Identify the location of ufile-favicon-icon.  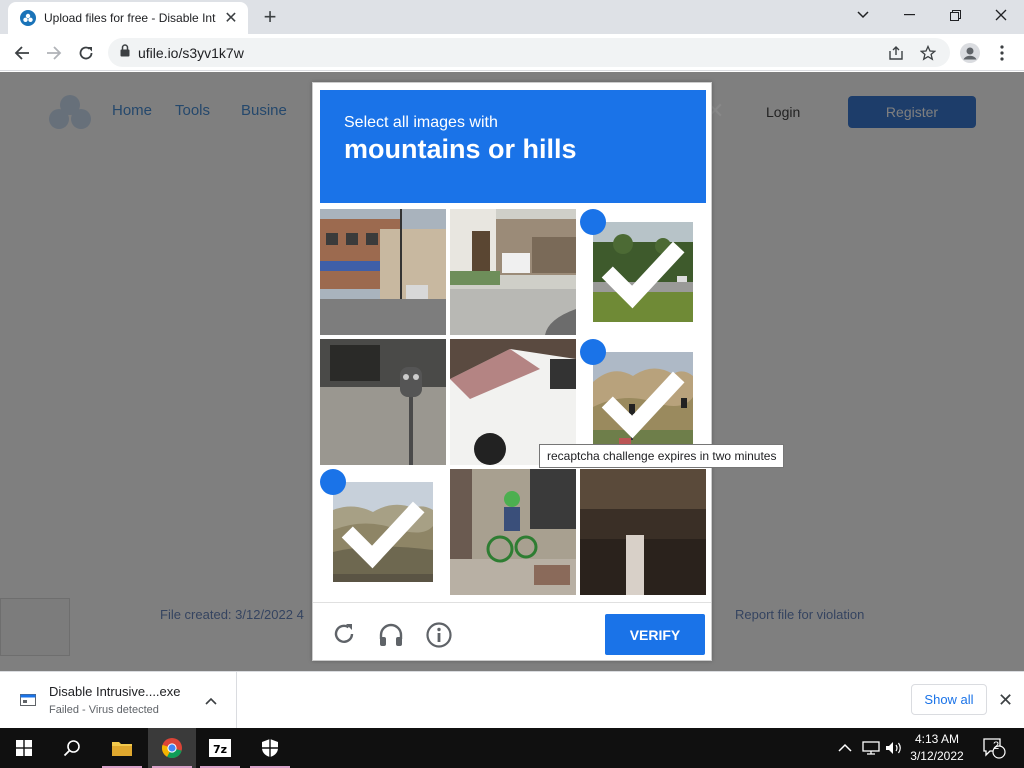
(28, 18).